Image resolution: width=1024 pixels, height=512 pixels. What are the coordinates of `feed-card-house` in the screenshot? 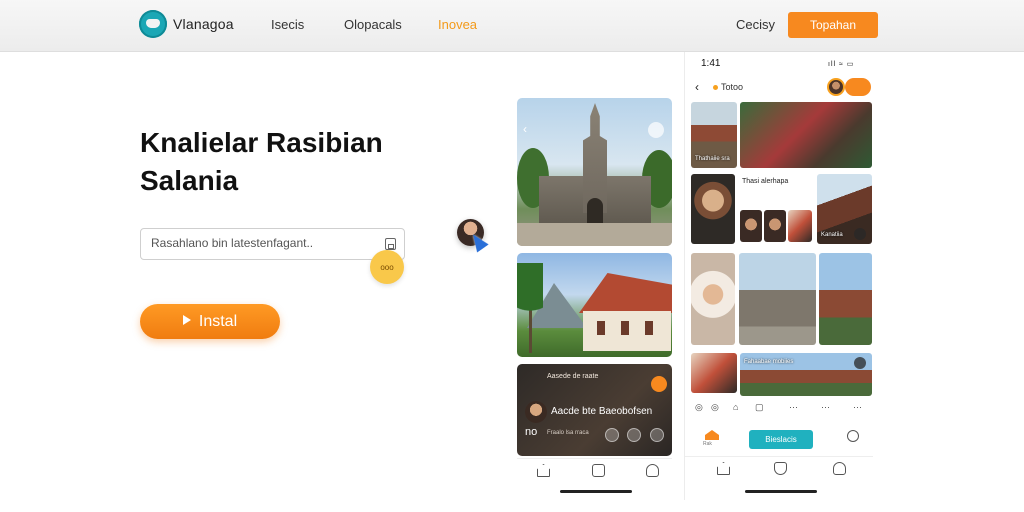 It's located at (594, 305).